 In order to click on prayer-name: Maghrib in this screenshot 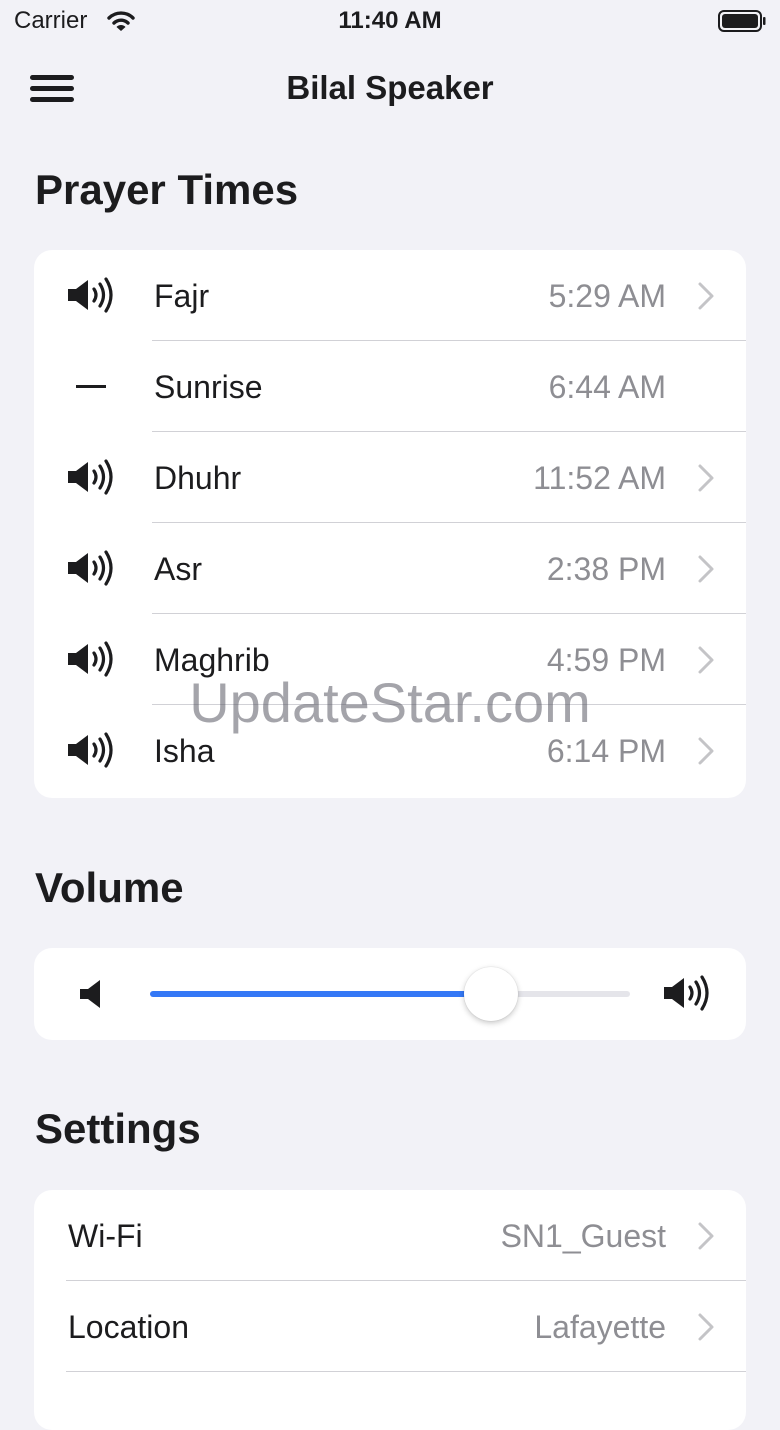, I will do `click(212, 660)`.